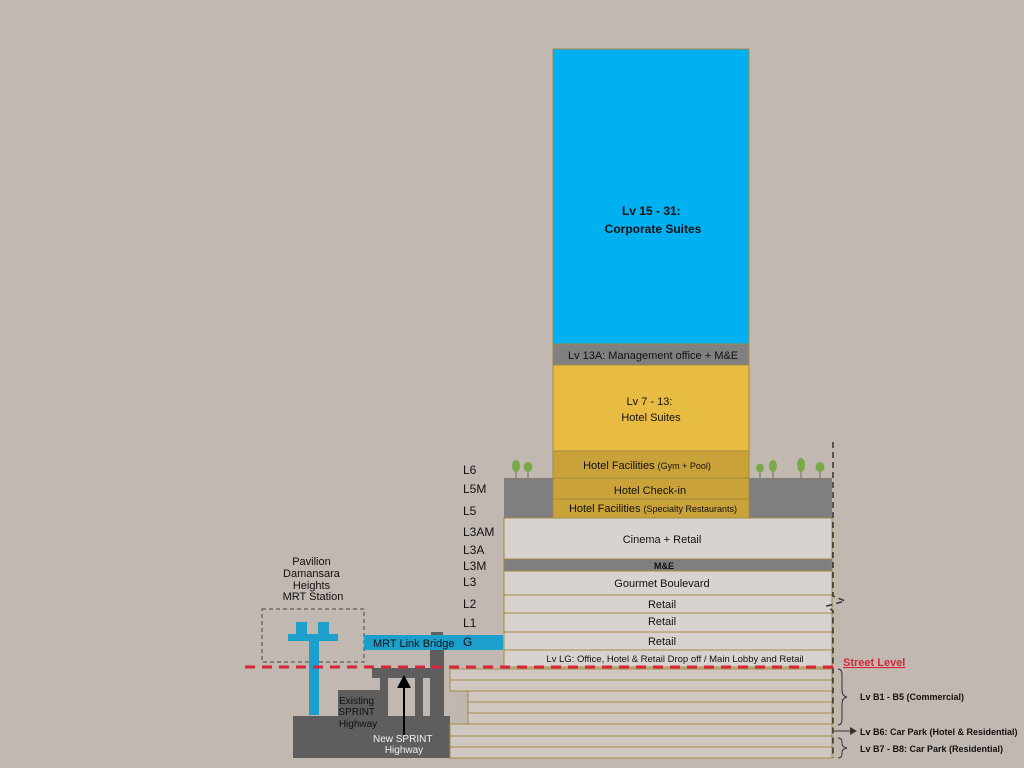 The image size is (1024, 768). I want to click on arrow-right-icon, so click(853, 731).